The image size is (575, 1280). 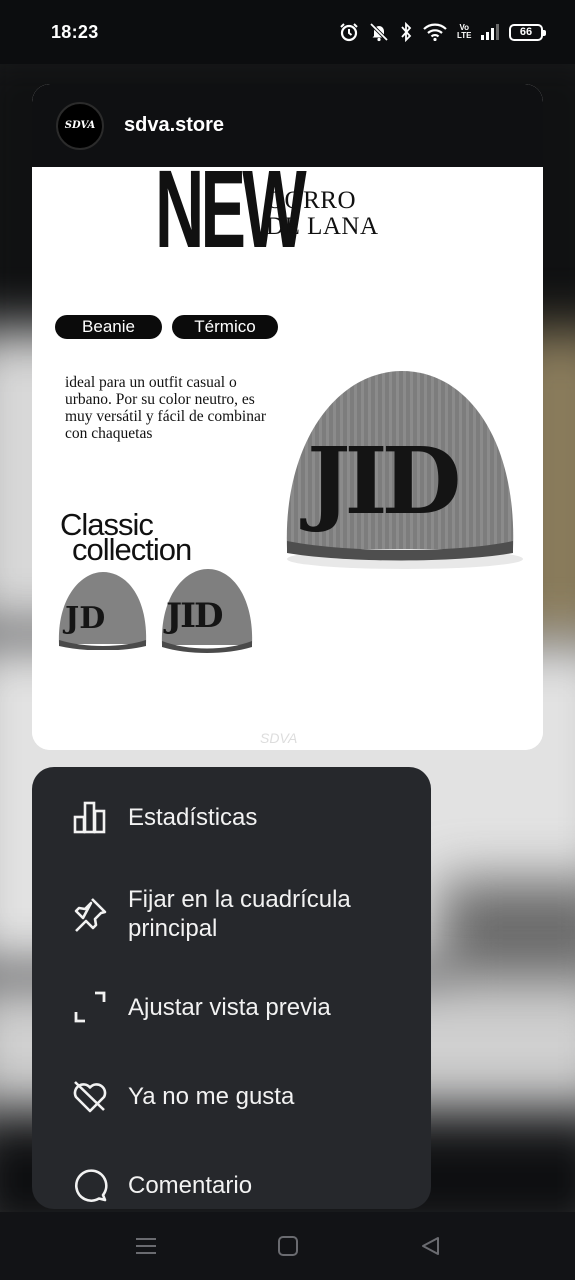 What do you see at coordinates (464, 31) in the screenshot?
I see `volte-icon: Vo LTE` at bounding box center [464, 31].